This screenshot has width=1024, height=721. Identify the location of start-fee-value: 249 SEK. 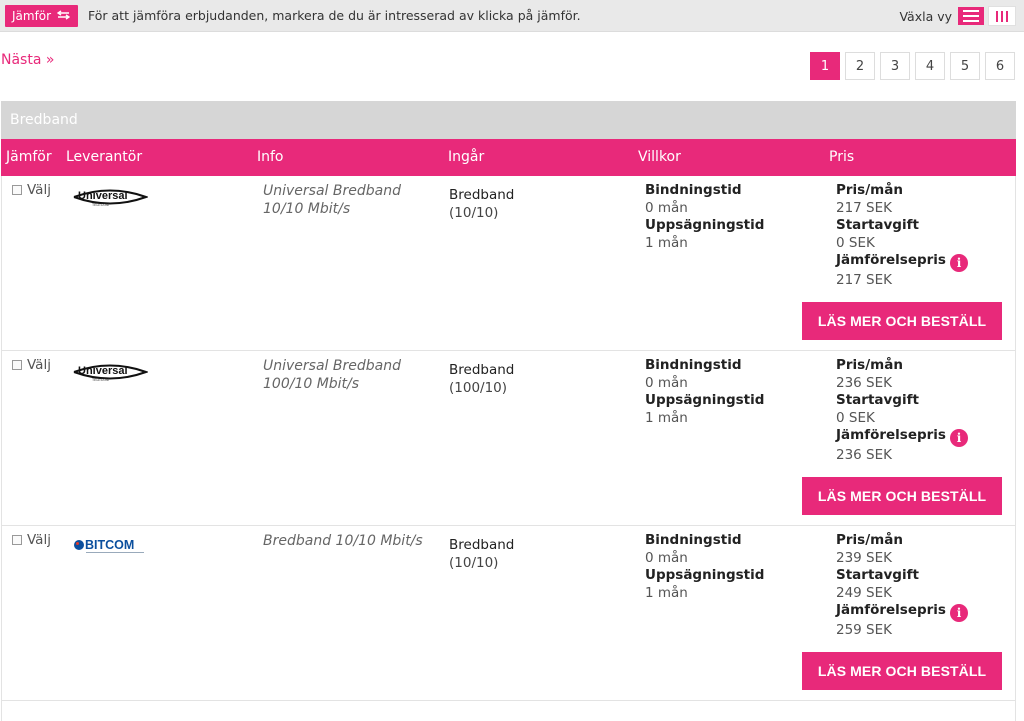
(864, 592).